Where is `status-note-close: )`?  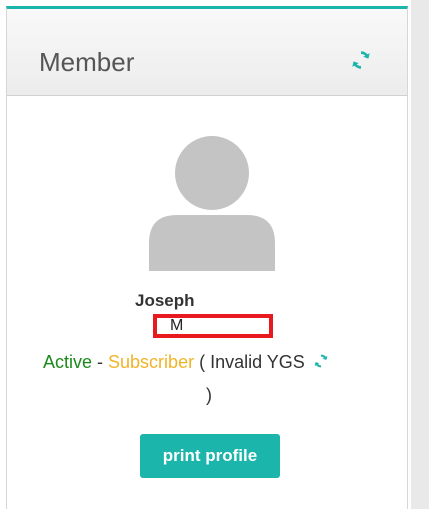
status-note-close: ) is located at coordinates (209, 395).